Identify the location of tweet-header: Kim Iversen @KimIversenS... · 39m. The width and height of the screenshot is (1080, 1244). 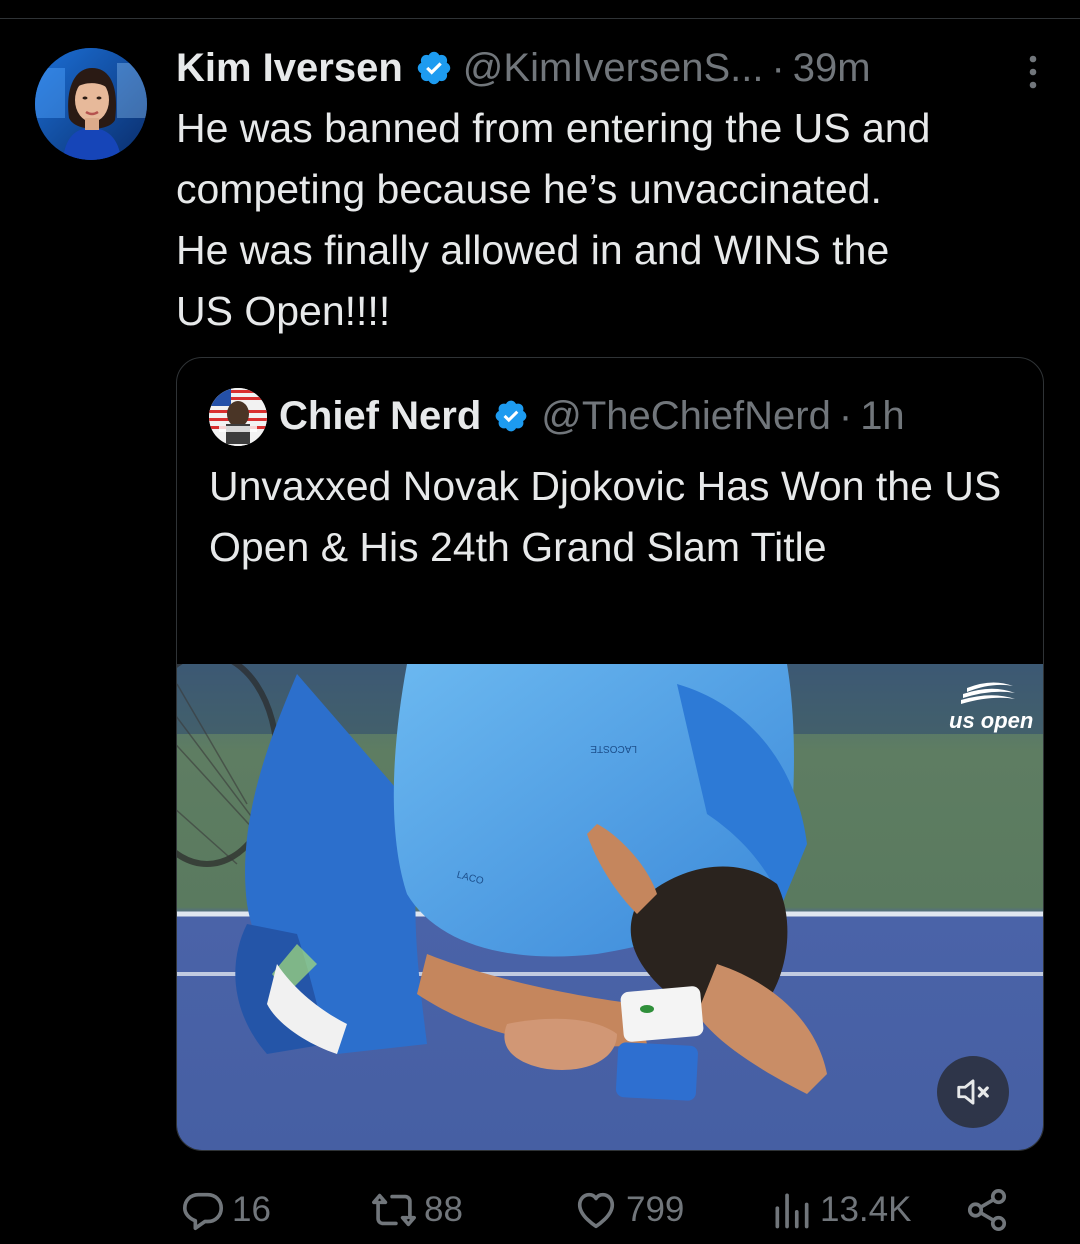
(608, 68).